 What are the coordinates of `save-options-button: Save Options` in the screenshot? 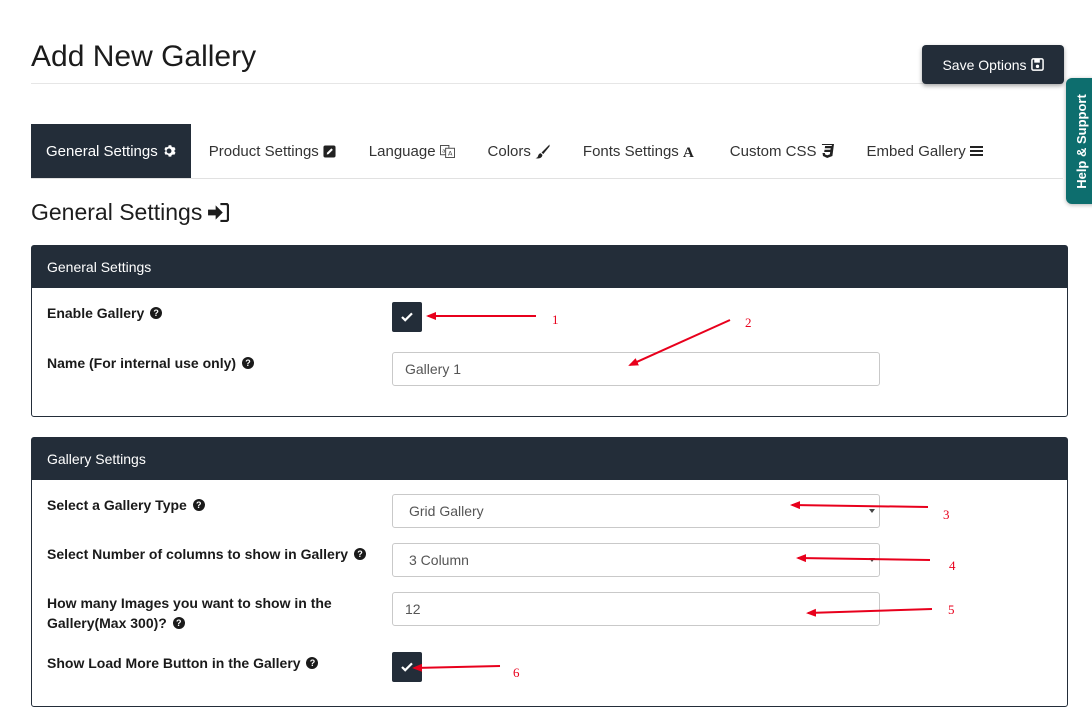 It's located at (993, 64).